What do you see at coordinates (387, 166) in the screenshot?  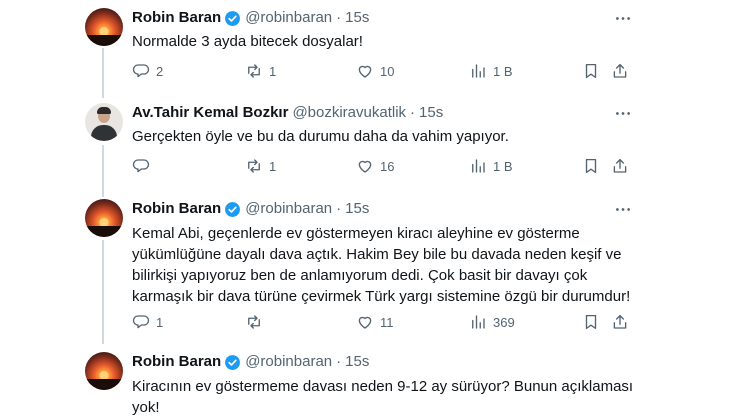 I see `like-count: 16` at bounding box center [387, 166].